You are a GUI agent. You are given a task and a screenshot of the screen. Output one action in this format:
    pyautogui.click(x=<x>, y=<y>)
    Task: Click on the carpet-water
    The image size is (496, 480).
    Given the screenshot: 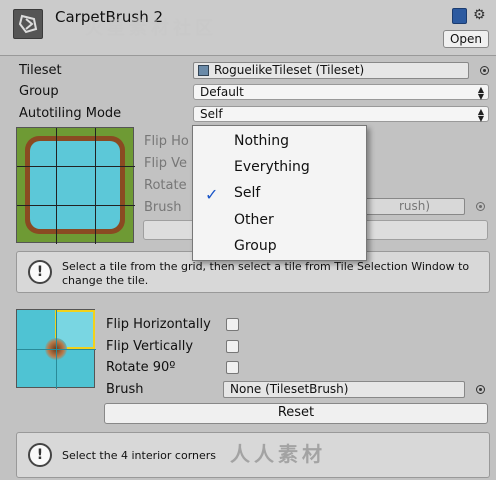 What is the action you would take?
    pyautogui.click(x=75, y=185)
    